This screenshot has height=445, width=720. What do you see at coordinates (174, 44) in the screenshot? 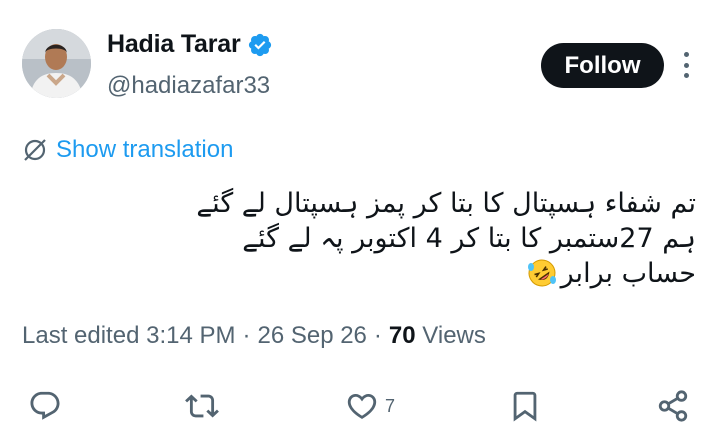
I see `display-name: Hadia Tarar` at bounding box center [174, 44].